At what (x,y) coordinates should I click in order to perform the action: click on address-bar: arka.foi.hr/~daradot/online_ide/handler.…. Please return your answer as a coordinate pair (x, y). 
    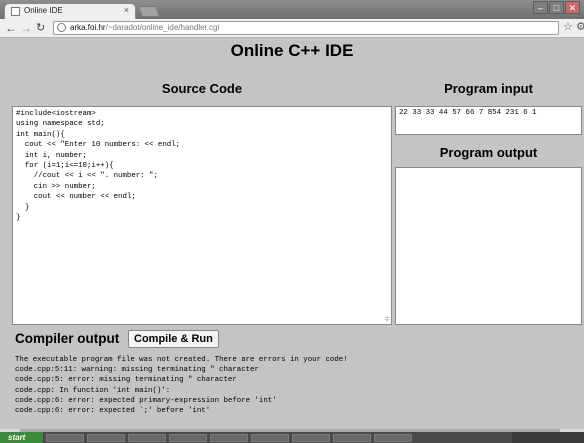
    Looking at the image, I should click on (306, 28).